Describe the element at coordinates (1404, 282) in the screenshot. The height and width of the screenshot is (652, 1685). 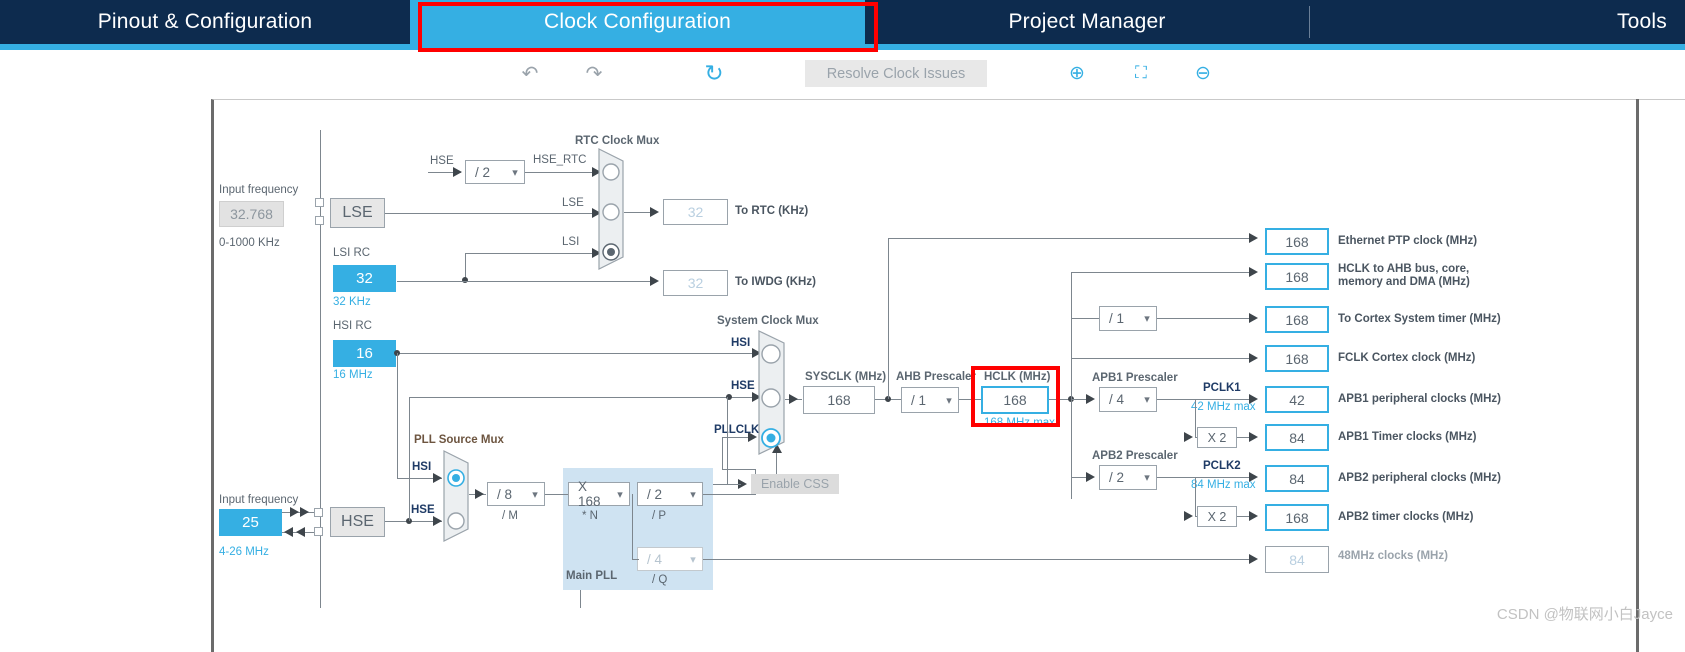
I see `output-label-hclk-ahb-line2: memory and DMA (MHz)` at that location.